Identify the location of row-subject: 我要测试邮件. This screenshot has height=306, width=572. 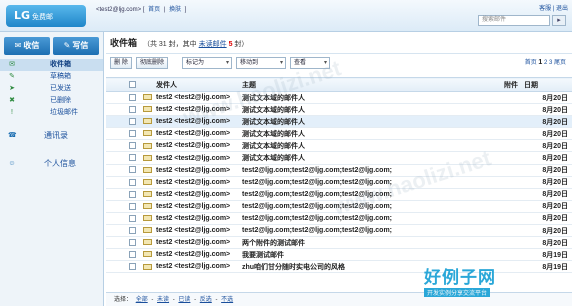
(371, 255).